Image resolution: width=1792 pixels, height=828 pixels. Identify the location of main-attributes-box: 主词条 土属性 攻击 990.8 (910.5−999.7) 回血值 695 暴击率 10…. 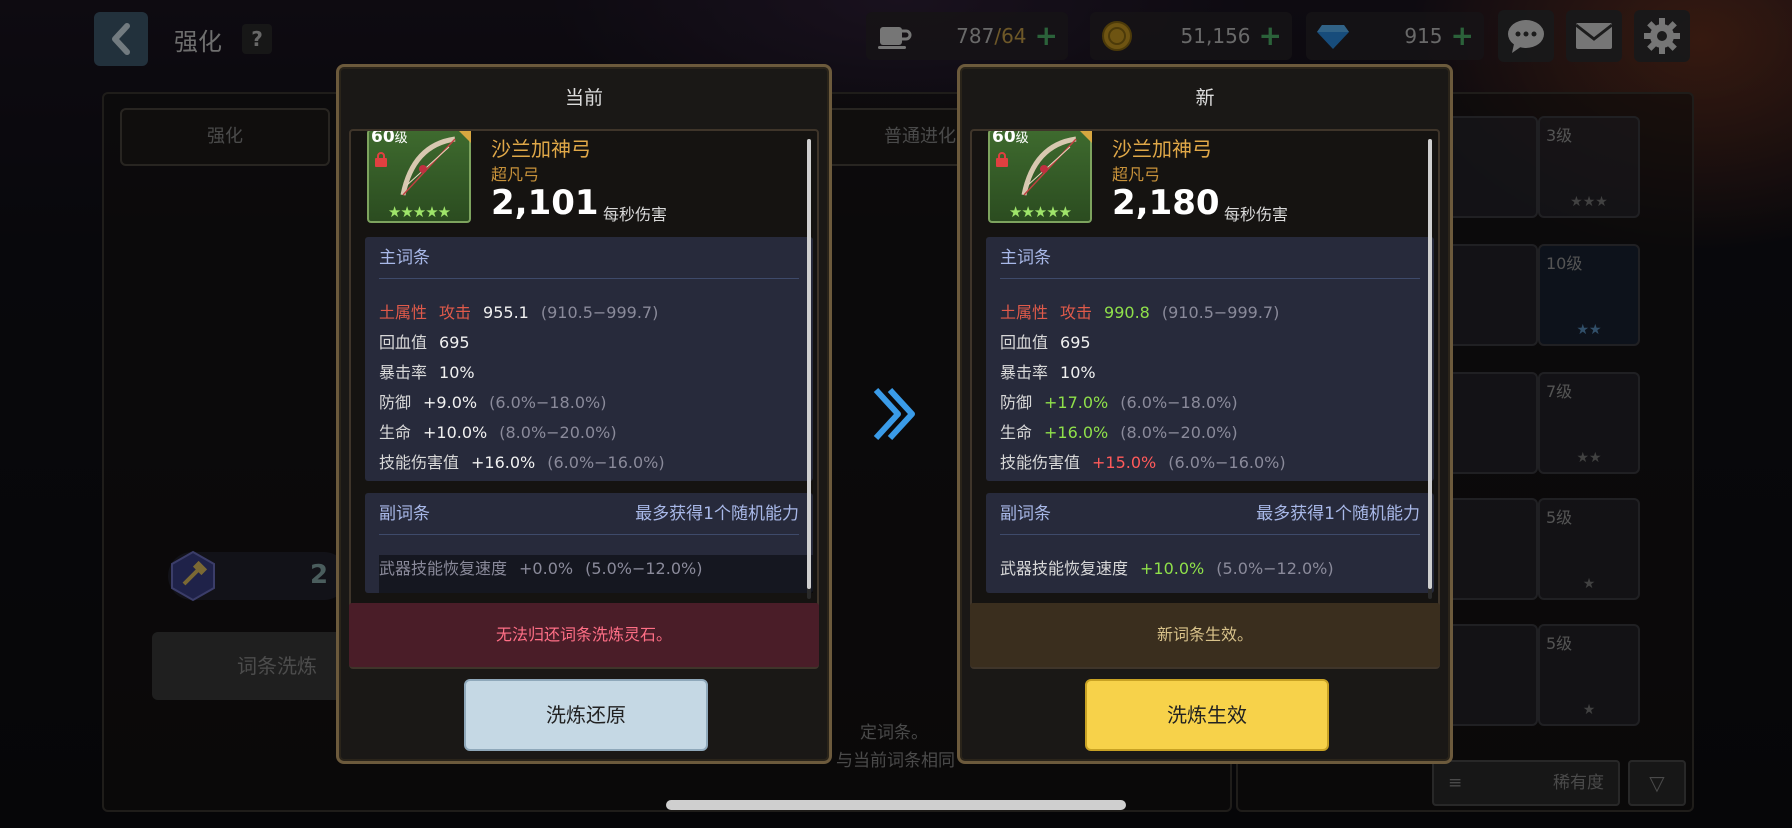
(1210, 359).